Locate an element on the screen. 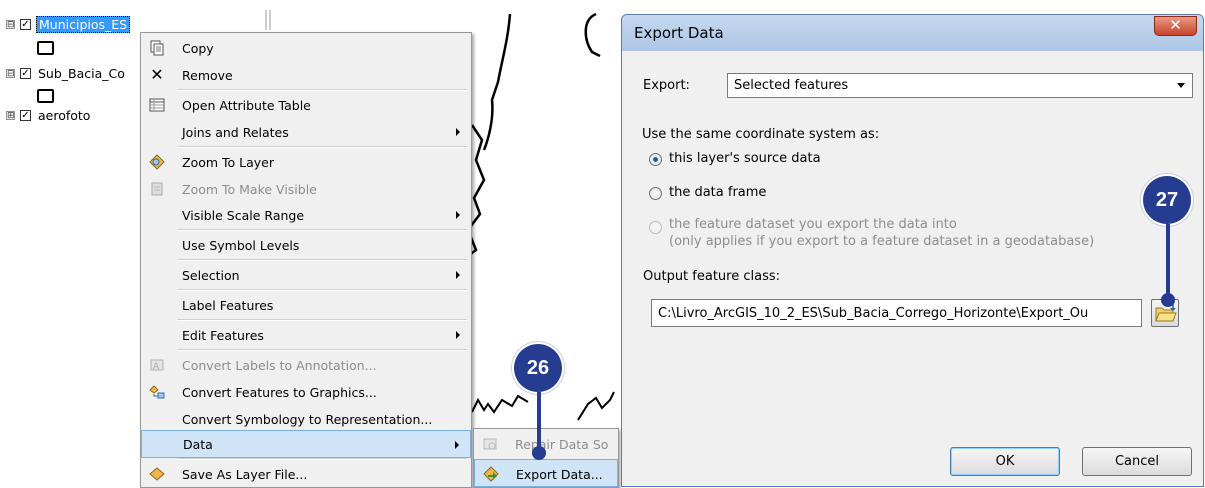 The image size is (1205, 488). save-layer-file-icon is located at coordinates (157, 474).